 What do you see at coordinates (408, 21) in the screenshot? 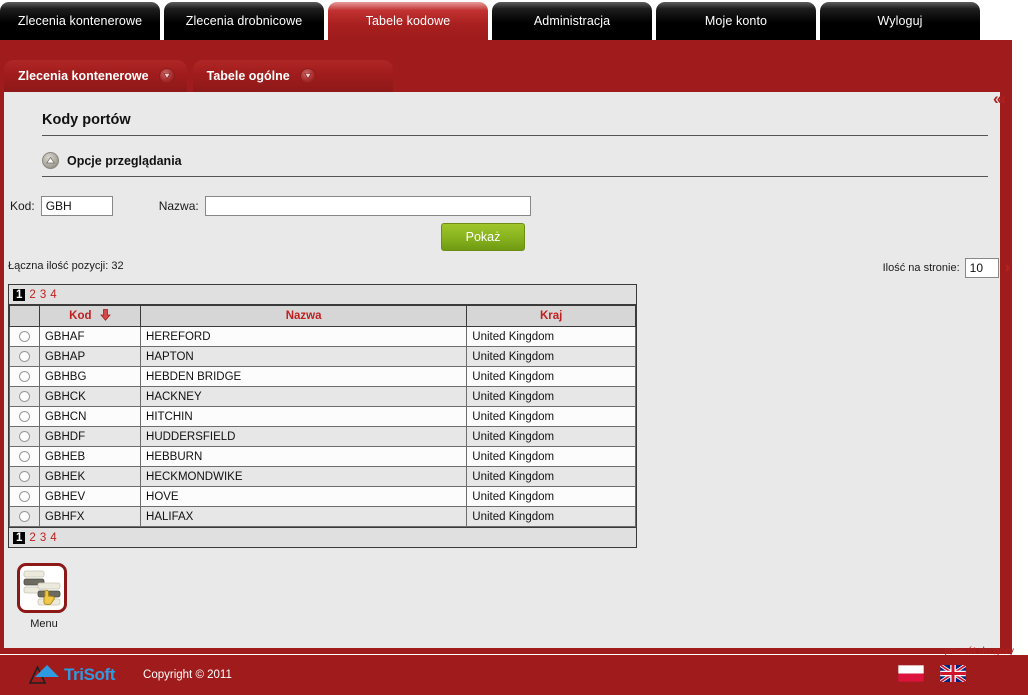
I see `top-nav-tab-2: Tabele kodowe` at bounding box center [408, 21].